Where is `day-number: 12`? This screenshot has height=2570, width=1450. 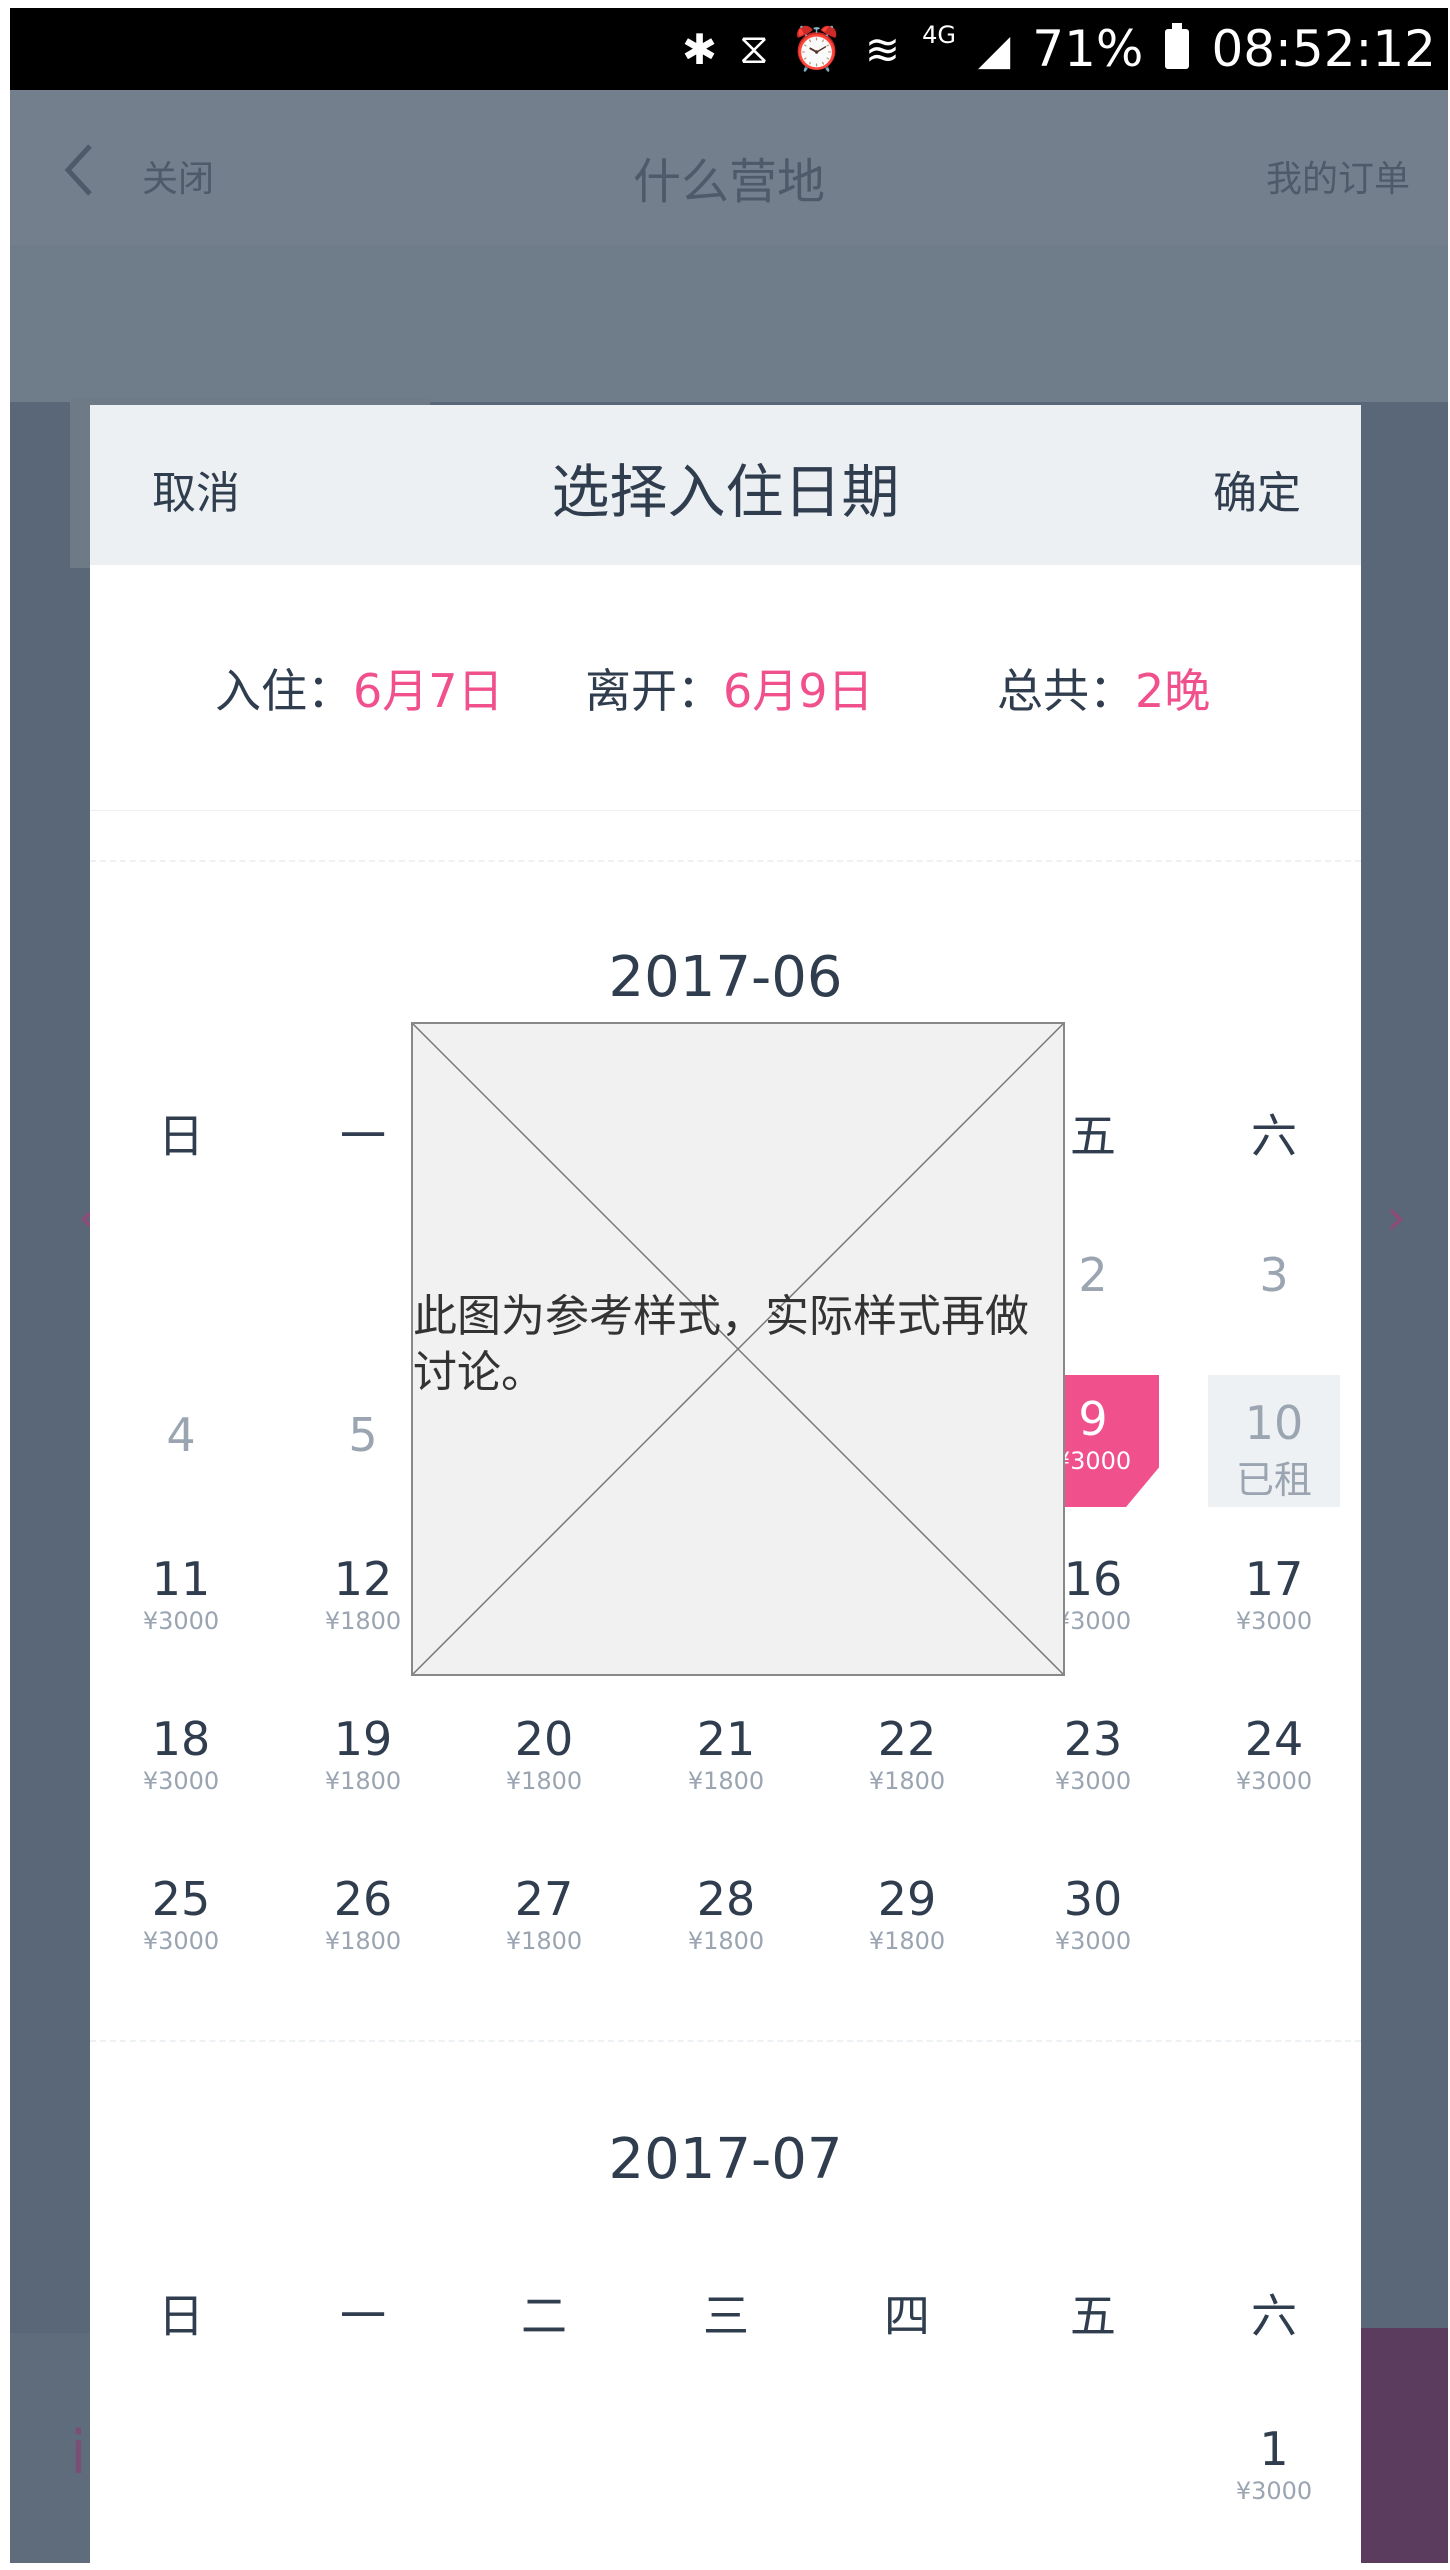 day-number: 12 is located at coordinates (363, 1579).